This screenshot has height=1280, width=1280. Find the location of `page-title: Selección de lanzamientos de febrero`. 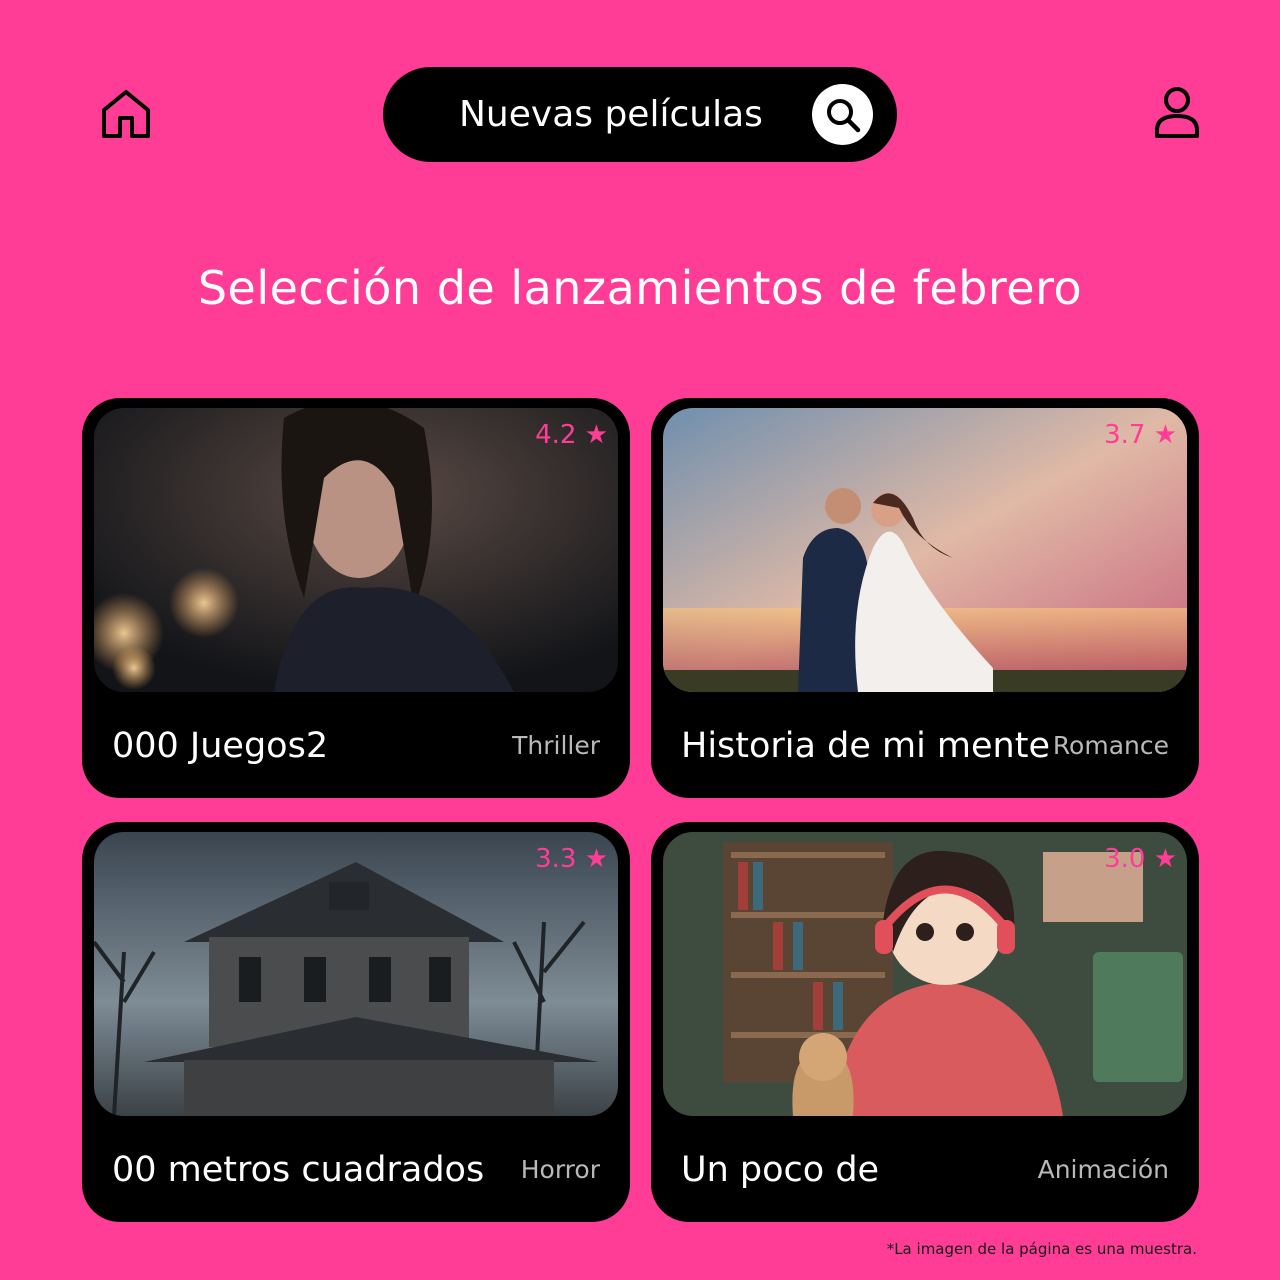

page-title: Selección de lanzamientos de febrero is located at coordinates (640, 288).